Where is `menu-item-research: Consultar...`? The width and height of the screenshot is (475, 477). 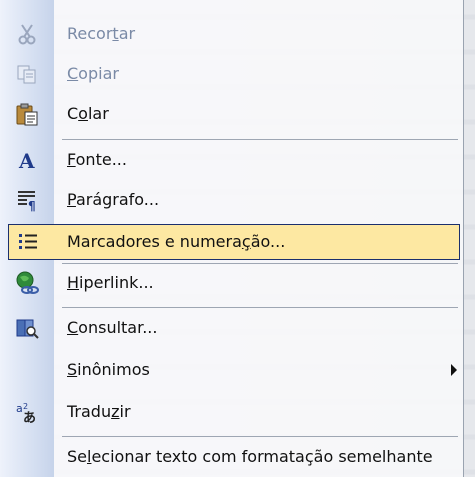
menu-item-research: Consultar... is located at coordinates (231, 328).